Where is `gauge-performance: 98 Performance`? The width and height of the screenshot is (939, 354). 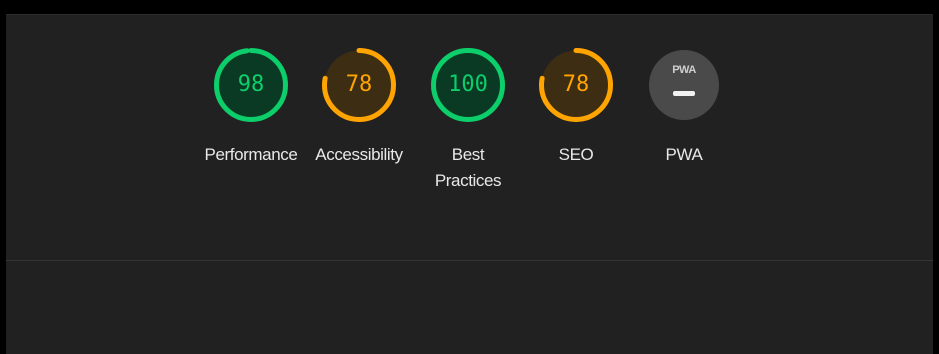 gauge-performance: 98 Performance is located at coordinates (251, 108).